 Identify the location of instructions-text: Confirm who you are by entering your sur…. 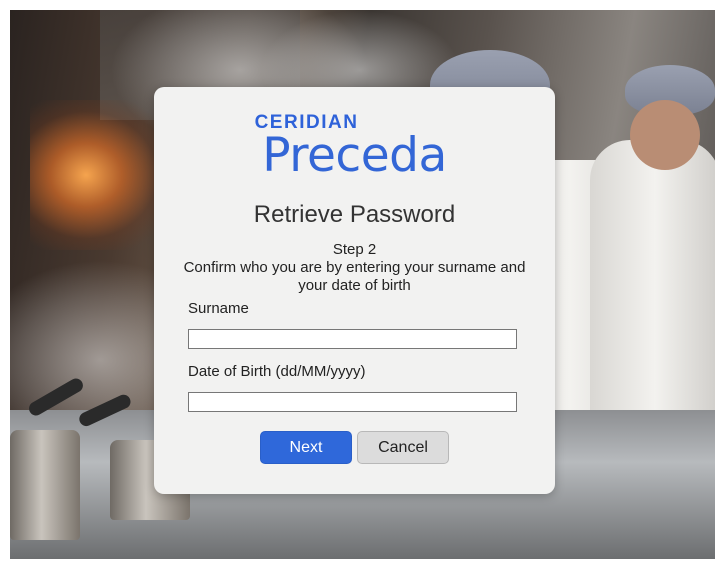
(354, 276).